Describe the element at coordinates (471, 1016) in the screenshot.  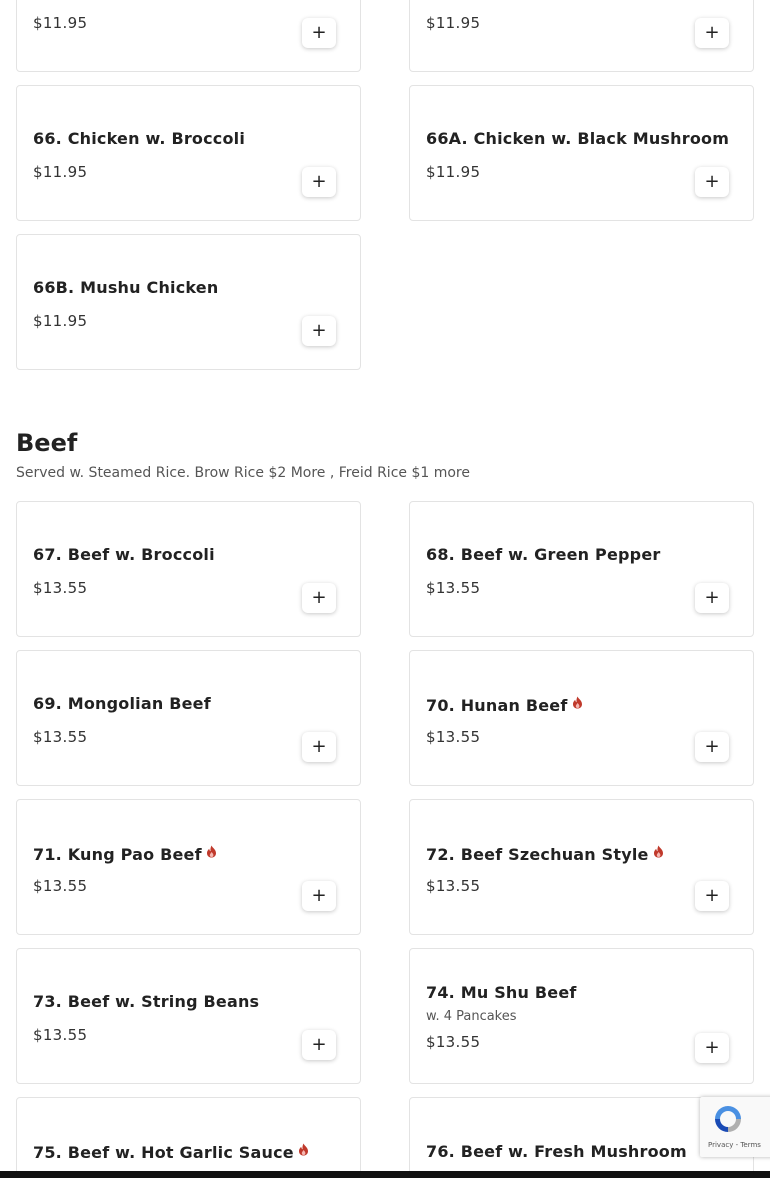
I see `item-description: w. 4 Pancakes` at that location.